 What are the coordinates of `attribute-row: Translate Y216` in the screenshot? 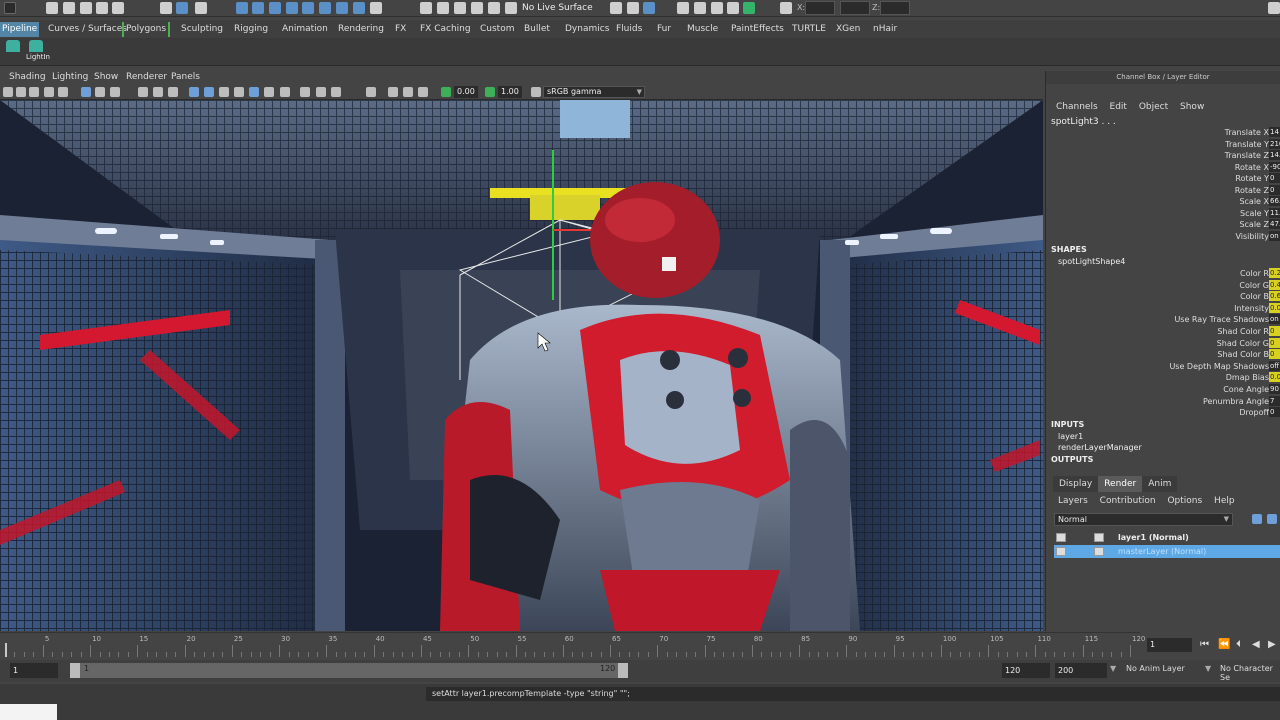 It's located at (1163, 144).